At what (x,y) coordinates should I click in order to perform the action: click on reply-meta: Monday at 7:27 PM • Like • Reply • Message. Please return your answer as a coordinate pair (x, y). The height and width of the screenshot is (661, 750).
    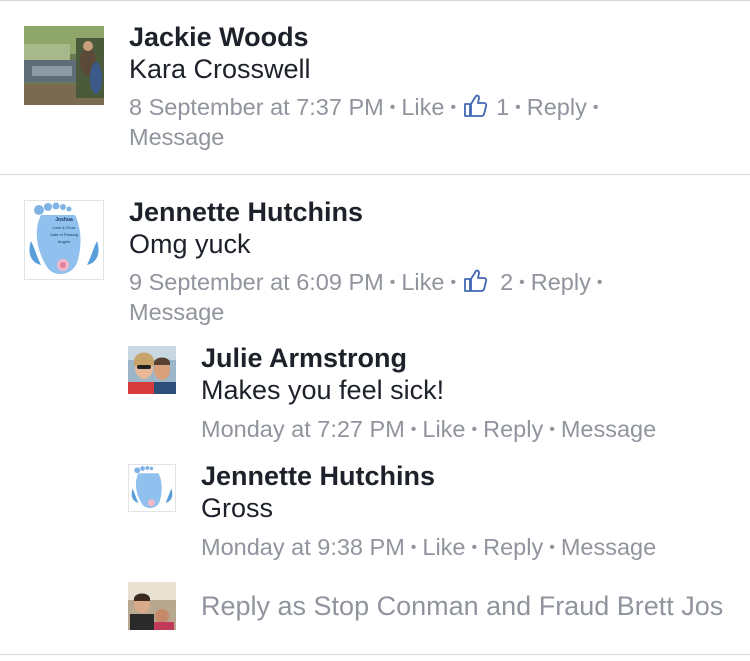
    Looking at the image, I should click on (428, 431).